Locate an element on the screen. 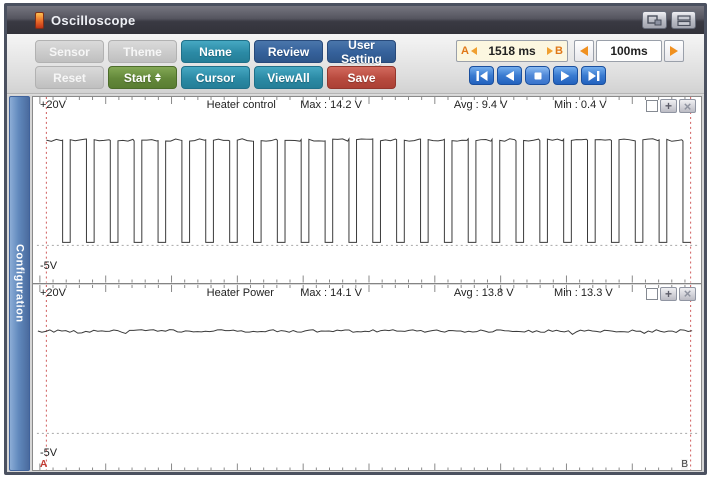 The width and height of the screenshot is (711, 479). app-icon is located at coordinates (39, 20).